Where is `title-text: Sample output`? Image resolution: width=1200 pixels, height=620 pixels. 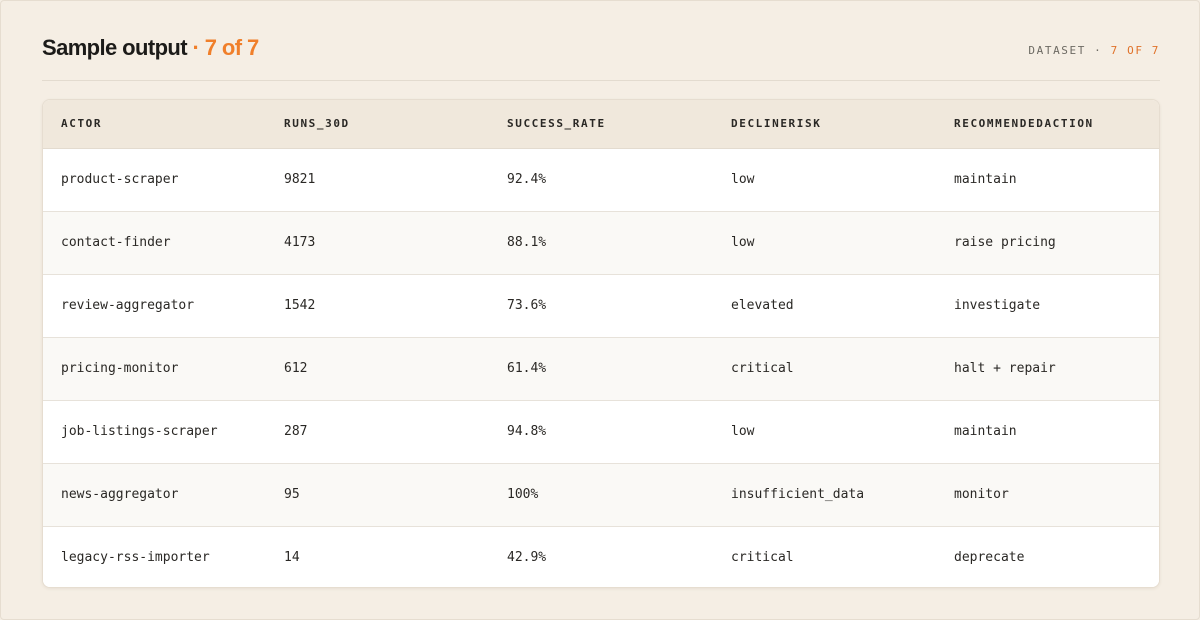
title-text: Sample output is located at coordinates (115, 47).